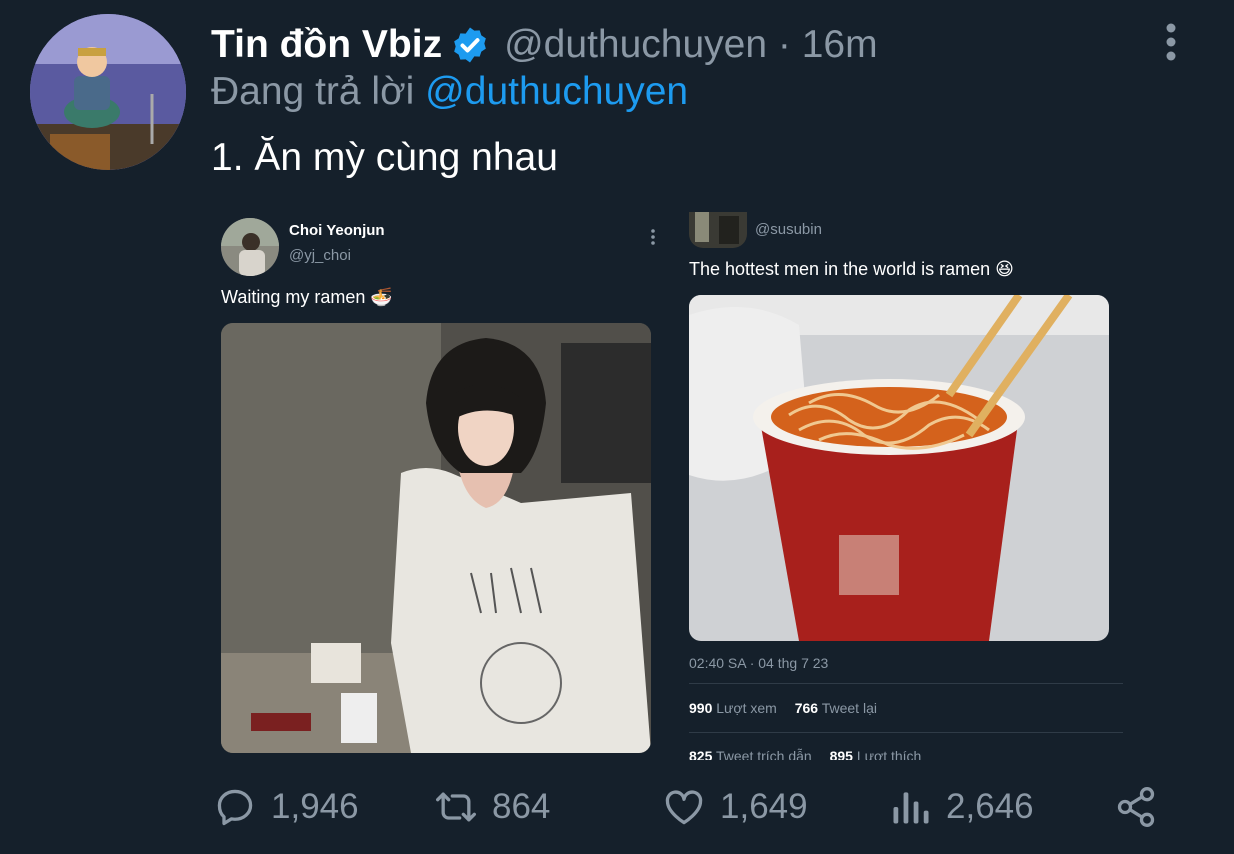 The height and width of the screenshot is (854, 1234). Describe the element at coordinates (337, 230) in the screenshot. I see `embed-left-name: Choi Yeonjun` at that location.